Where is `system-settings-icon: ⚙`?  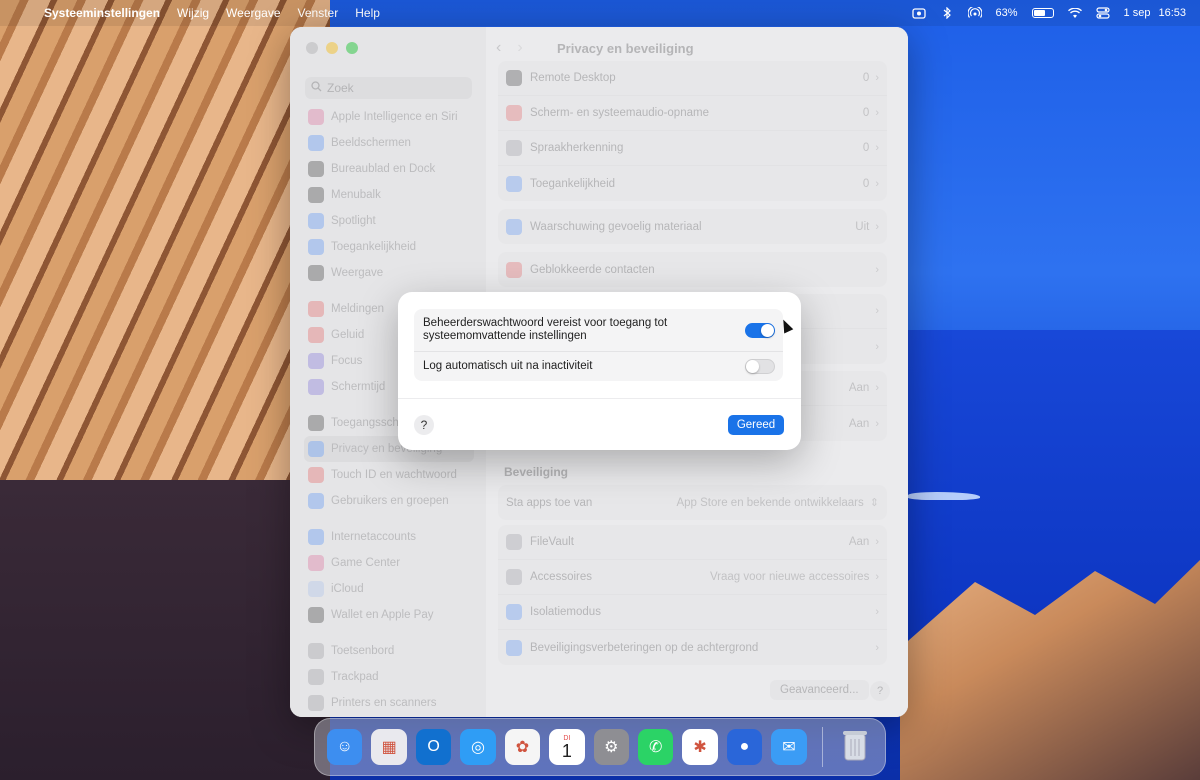
system-settings-icon: ⚙ is located at coordinates (611, 747).